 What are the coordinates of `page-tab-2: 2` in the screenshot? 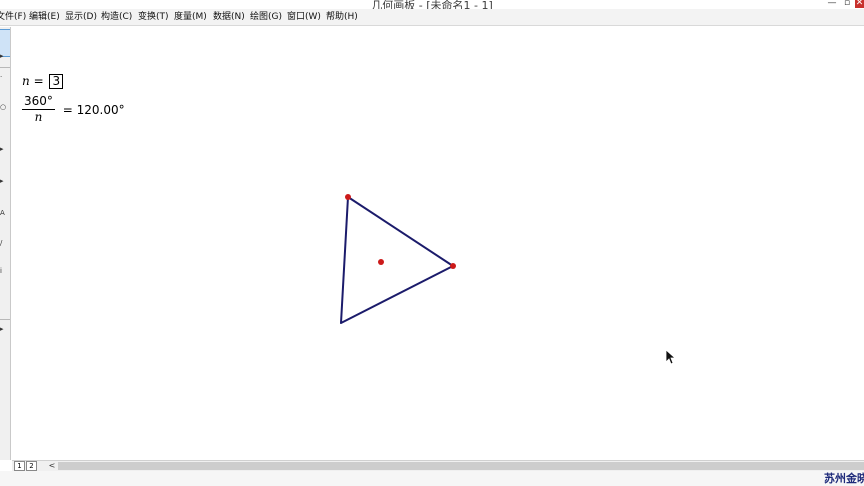 It's located at (31, 466).